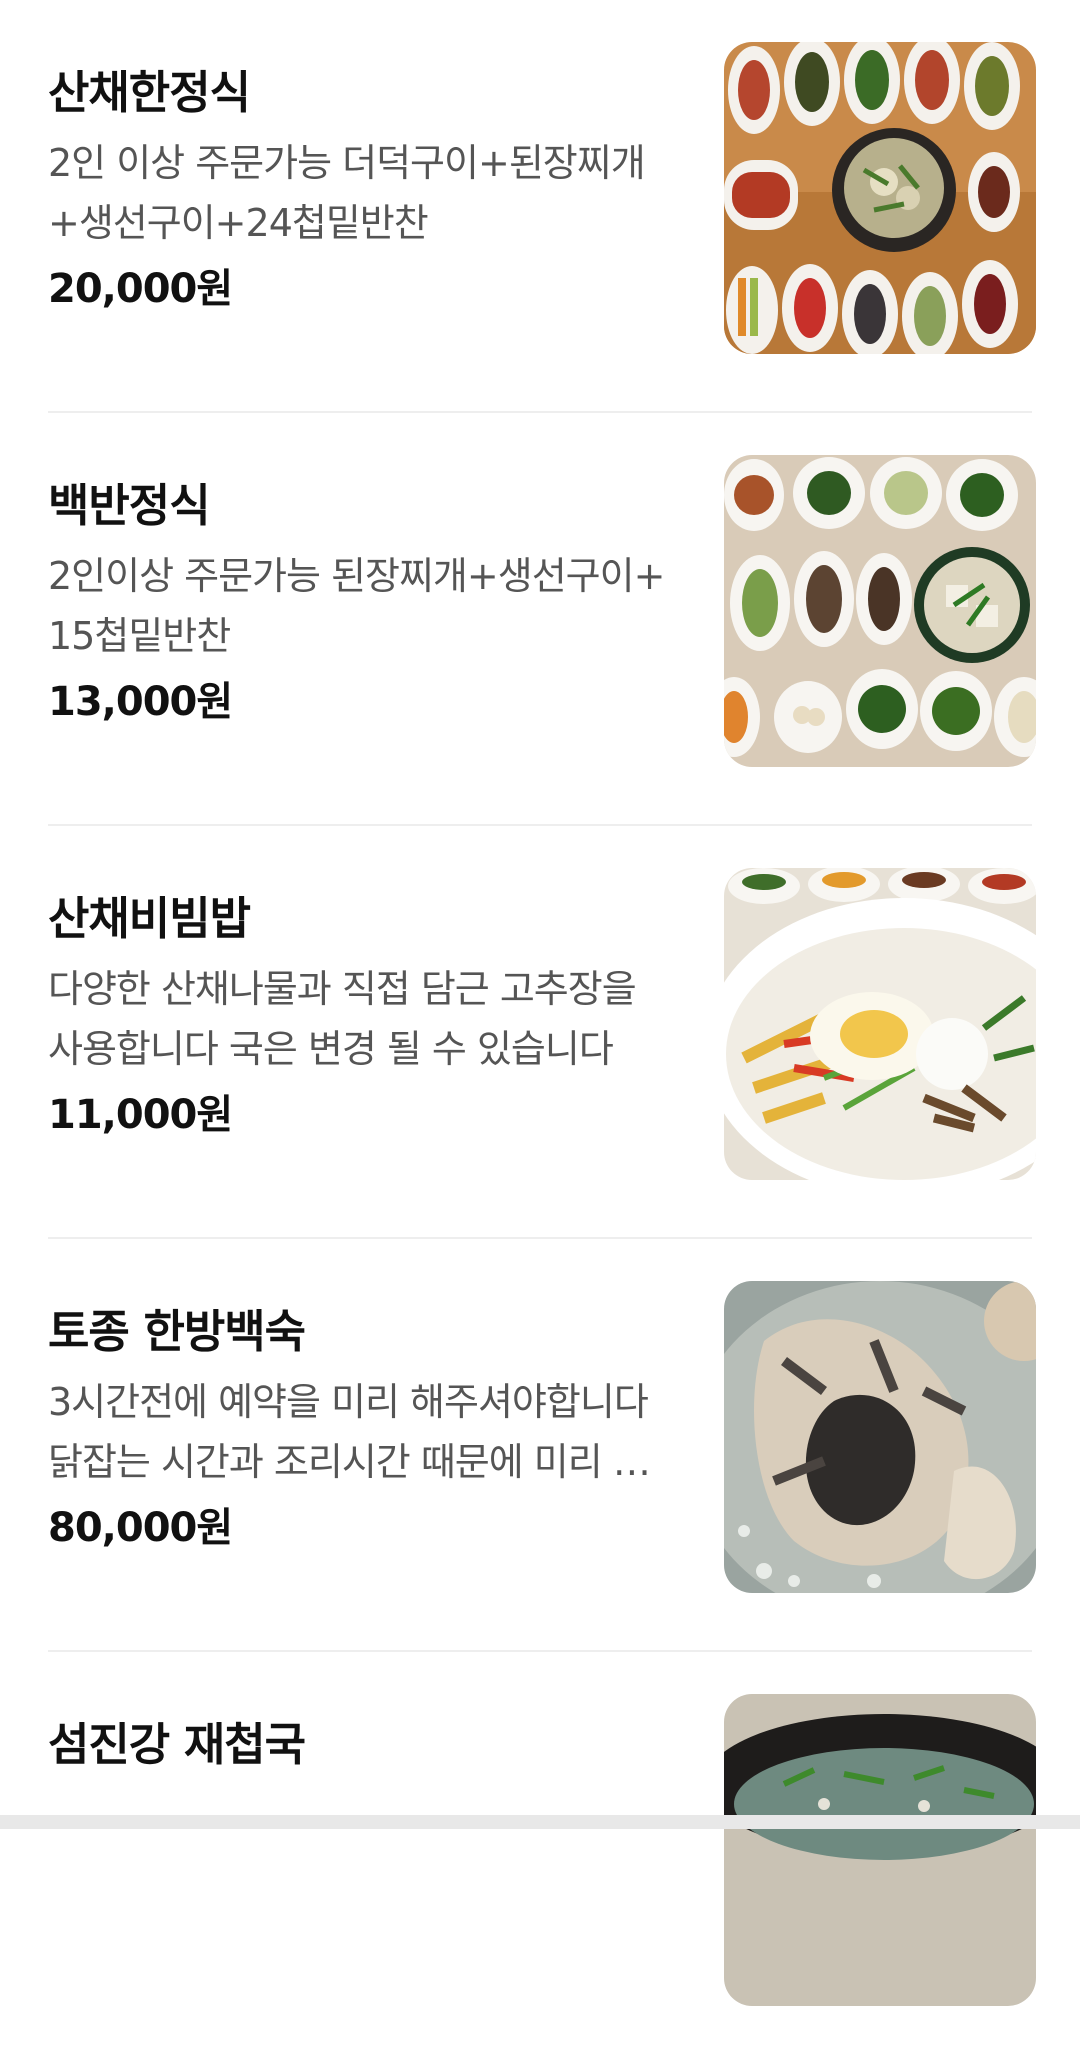  I want to click on menu-item-price: 13,000원, so click(140, 702).